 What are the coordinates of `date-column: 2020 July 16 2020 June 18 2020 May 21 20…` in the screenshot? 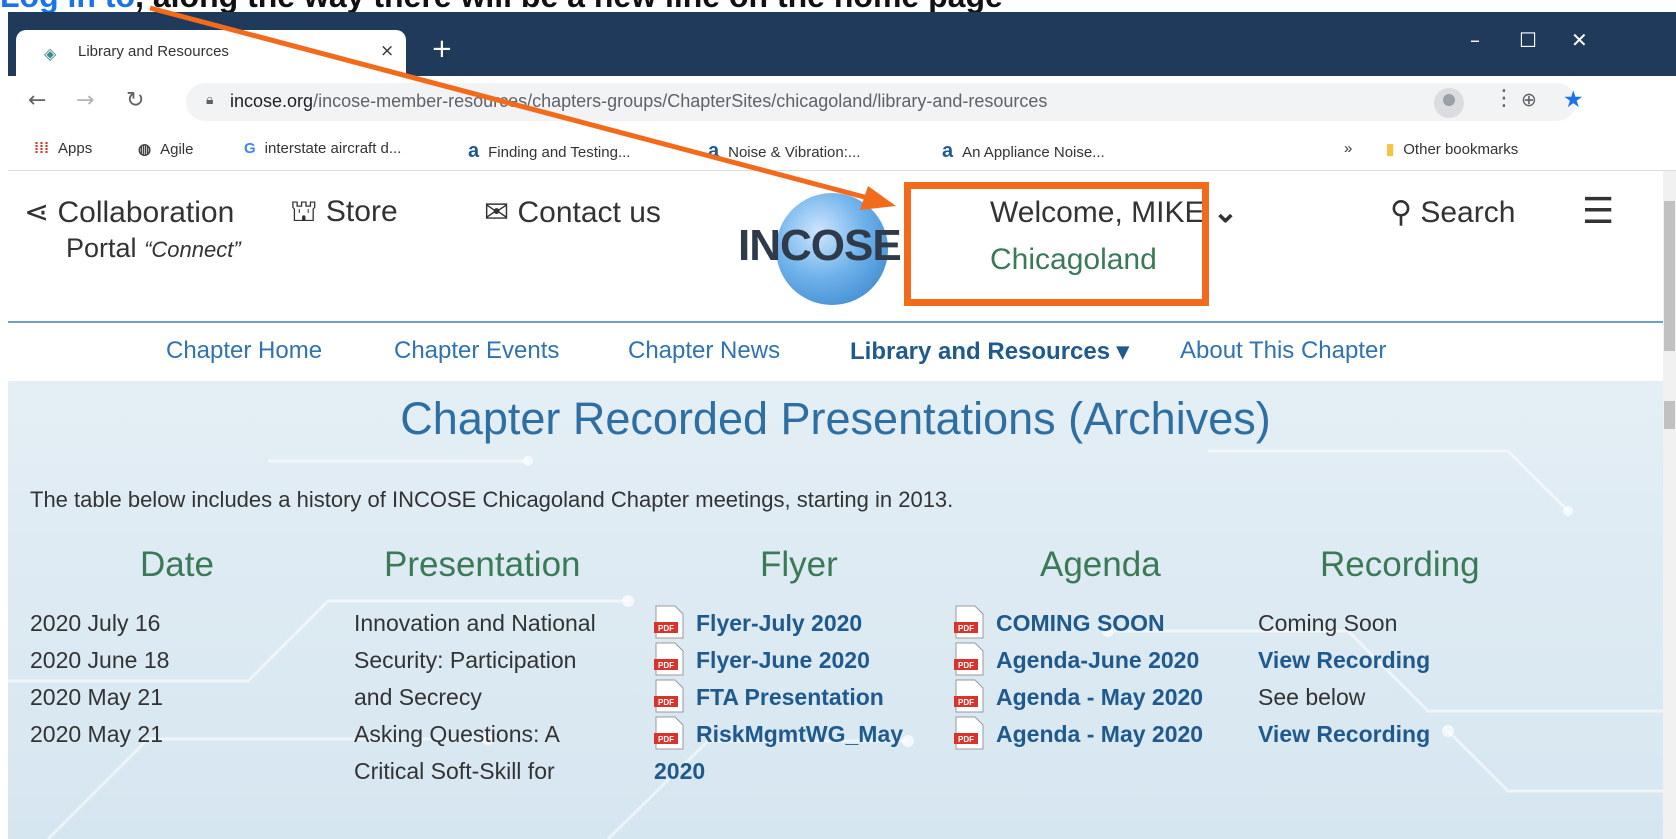 It's located at (99, 679).